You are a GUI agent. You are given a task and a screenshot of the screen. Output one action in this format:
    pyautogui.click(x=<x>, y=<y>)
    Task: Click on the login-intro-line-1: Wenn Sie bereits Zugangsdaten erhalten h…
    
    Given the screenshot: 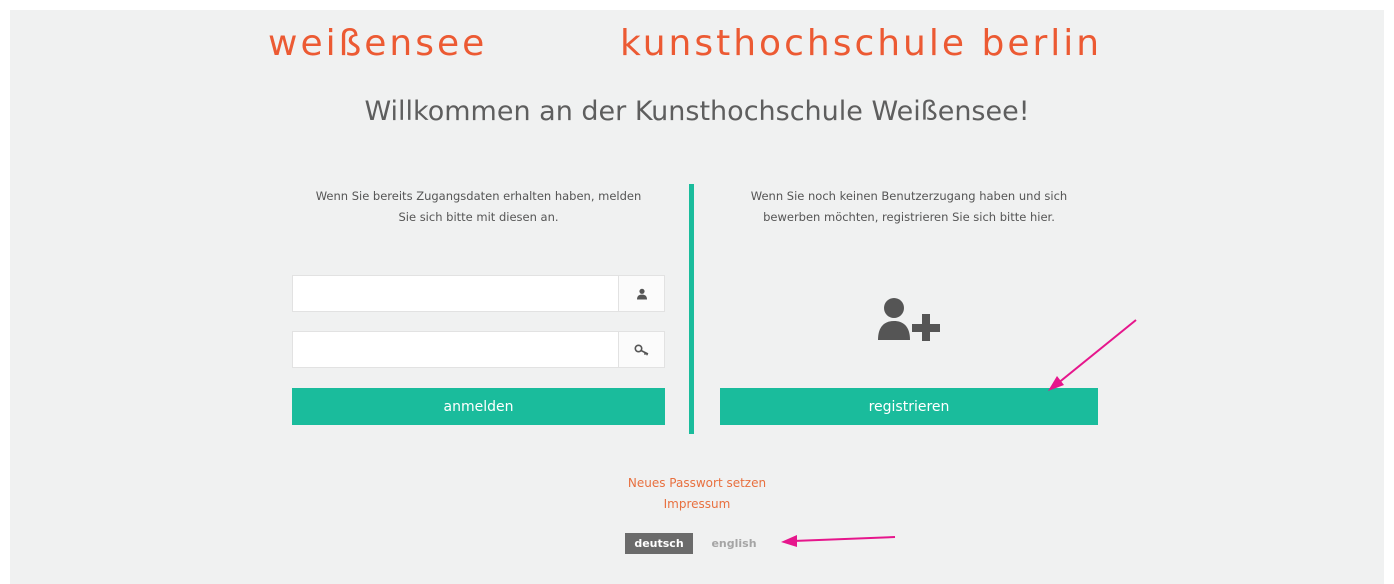 What is the action you would take?
    pyautogui.click(x=478, y=196)
    